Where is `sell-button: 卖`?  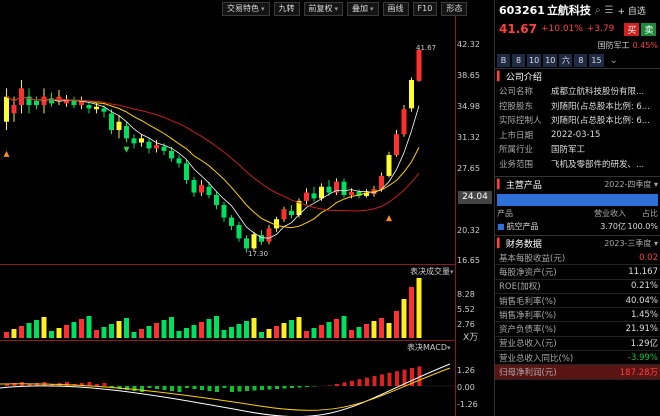 sell-button: 卖 is located at coordinates (649, 29).